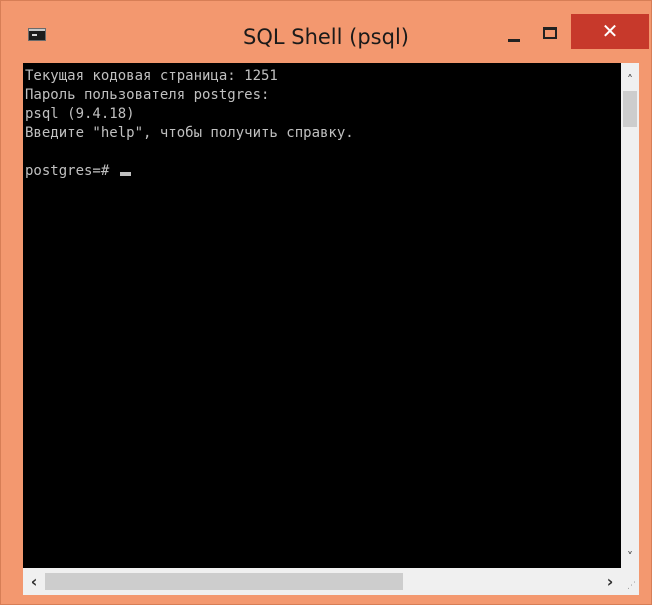 Image resolution: width=652 pixels, height=605 pixels. What do you see at coordinates (323, 171) in the screenshot?
I see `prompt-line: postgres=#` at bounding box center [323, 171].